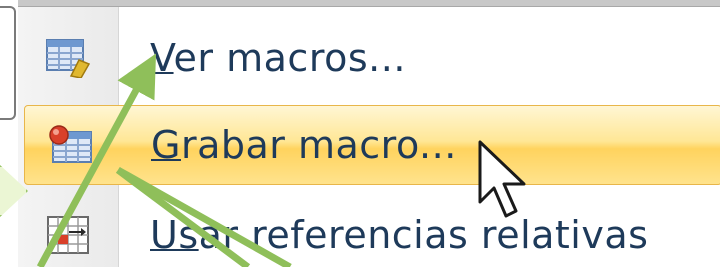 This screenshot has height=267, width=720. What do you see at coordinates (502, 179) in the screenshot?
I see `mouse-cursor-icon` at bounding box center [502, 179].